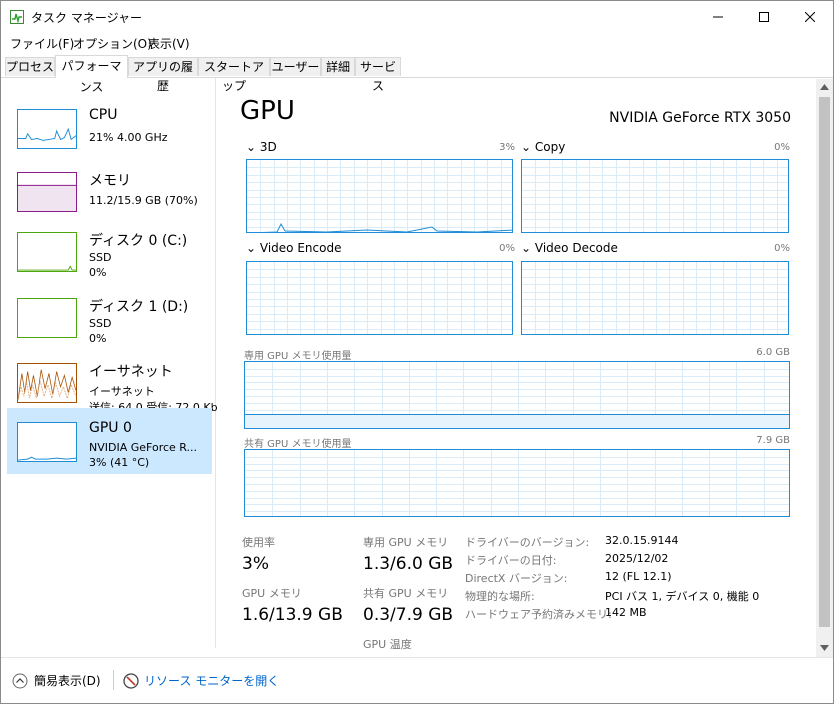 The image size is (834, 704). Describe the element at coordinates (131, 372) in the screenshot. I see `resource-name: イーサネット` at that location.